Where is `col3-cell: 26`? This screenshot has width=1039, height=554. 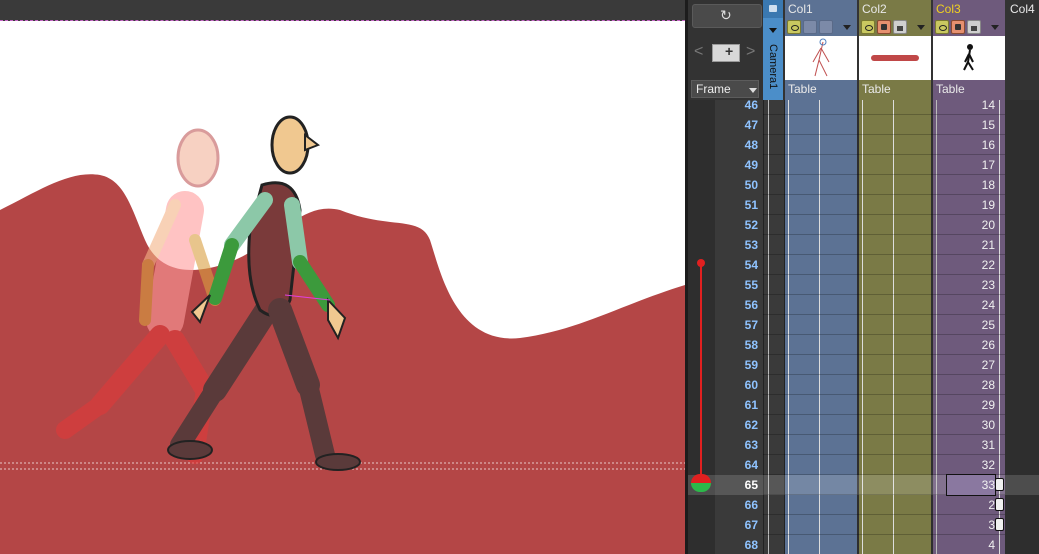
col3-cell: 26 is located at coordinates (971, 345).